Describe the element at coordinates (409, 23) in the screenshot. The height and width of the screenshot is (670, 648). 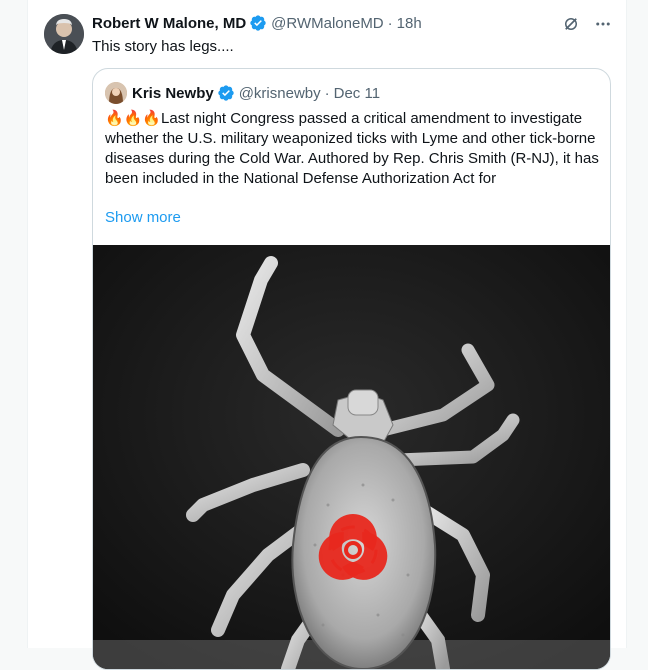
I see `tweet-time: 18h` at that location.